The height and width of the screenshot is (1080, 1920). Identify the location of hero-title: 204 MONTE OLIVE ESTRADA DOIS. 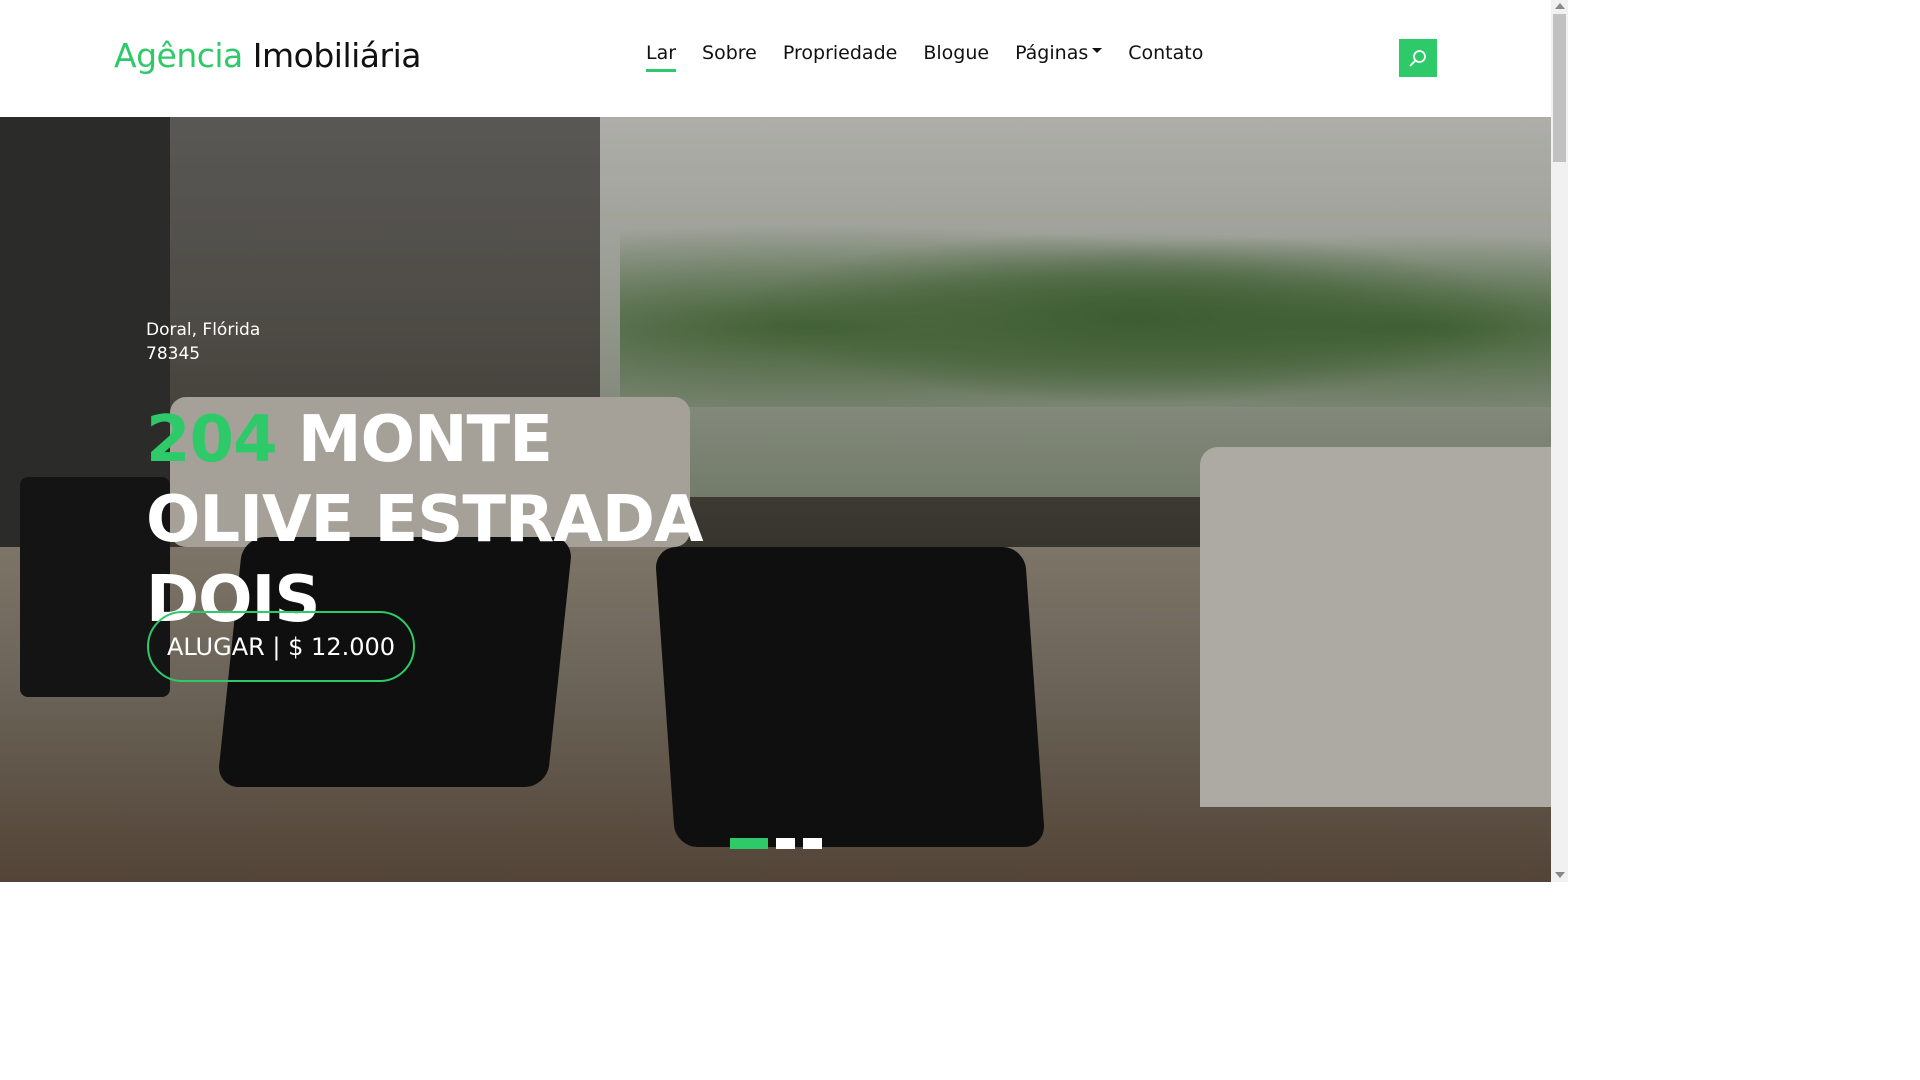
(506, 520).